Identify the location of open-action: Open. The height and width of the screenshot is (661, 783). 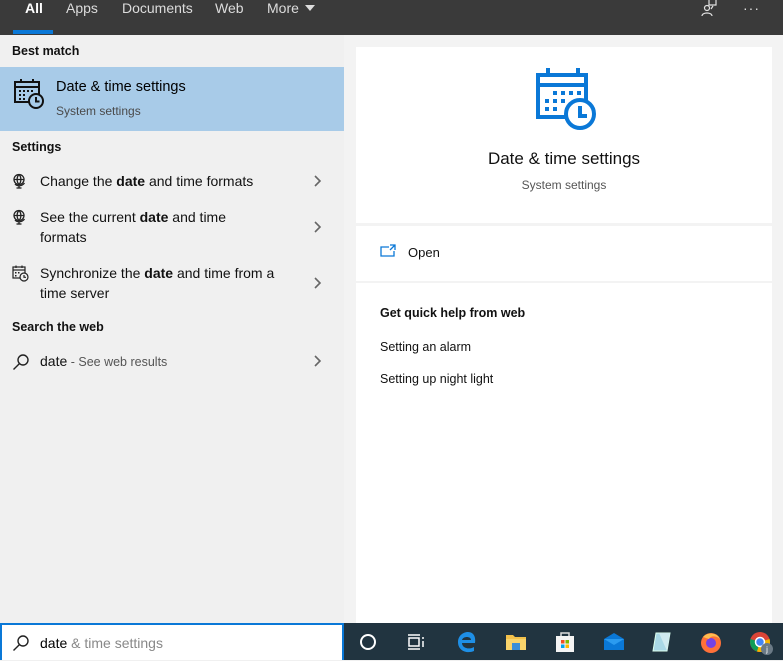
(564, 253).